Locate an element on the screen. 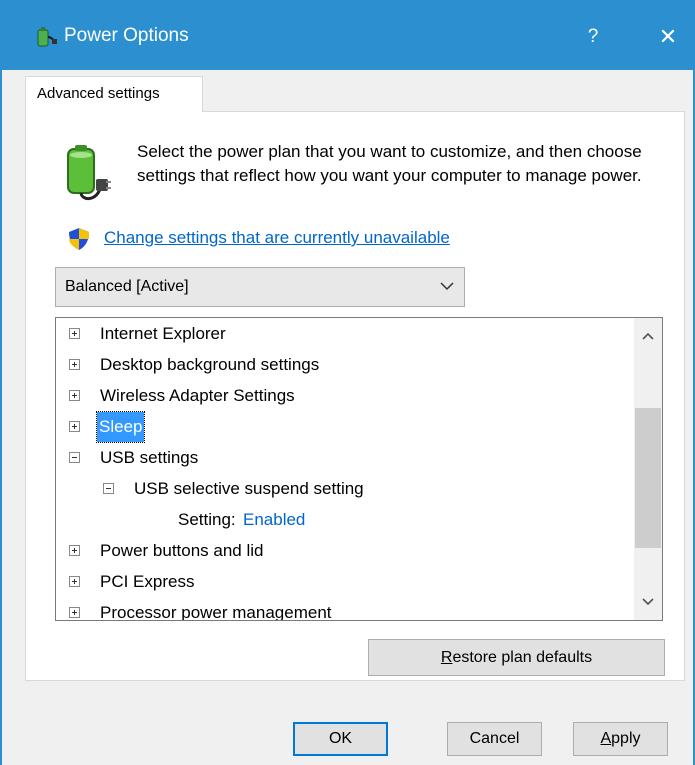 The width and height of the screenshot is (695, 765). power-options-icon is located at coordinates (47, 37).